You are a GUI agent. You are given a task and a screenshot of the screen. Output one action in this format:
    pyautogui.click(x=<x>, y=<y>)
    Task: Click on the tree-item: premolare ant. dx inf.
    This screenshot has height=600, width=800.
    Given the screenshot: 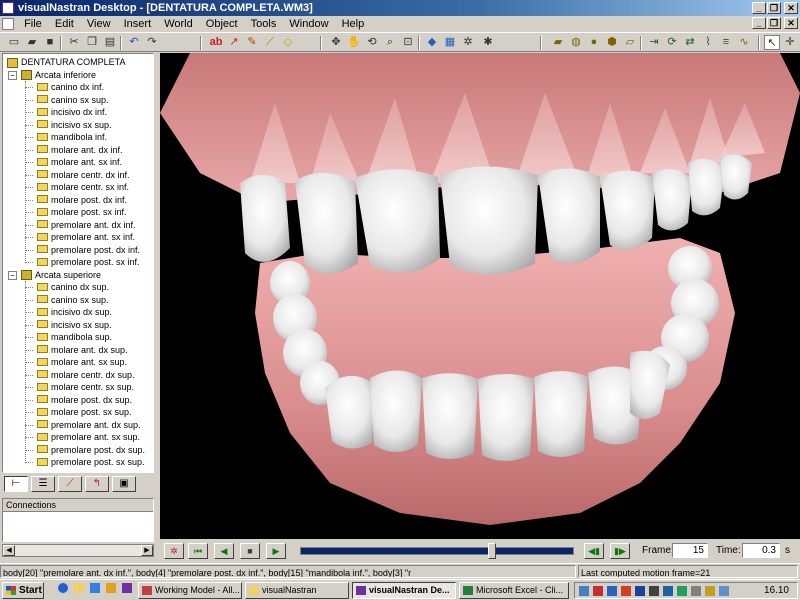 What is the action you would take?
    pyautogui.click(x=86, y=225)
    